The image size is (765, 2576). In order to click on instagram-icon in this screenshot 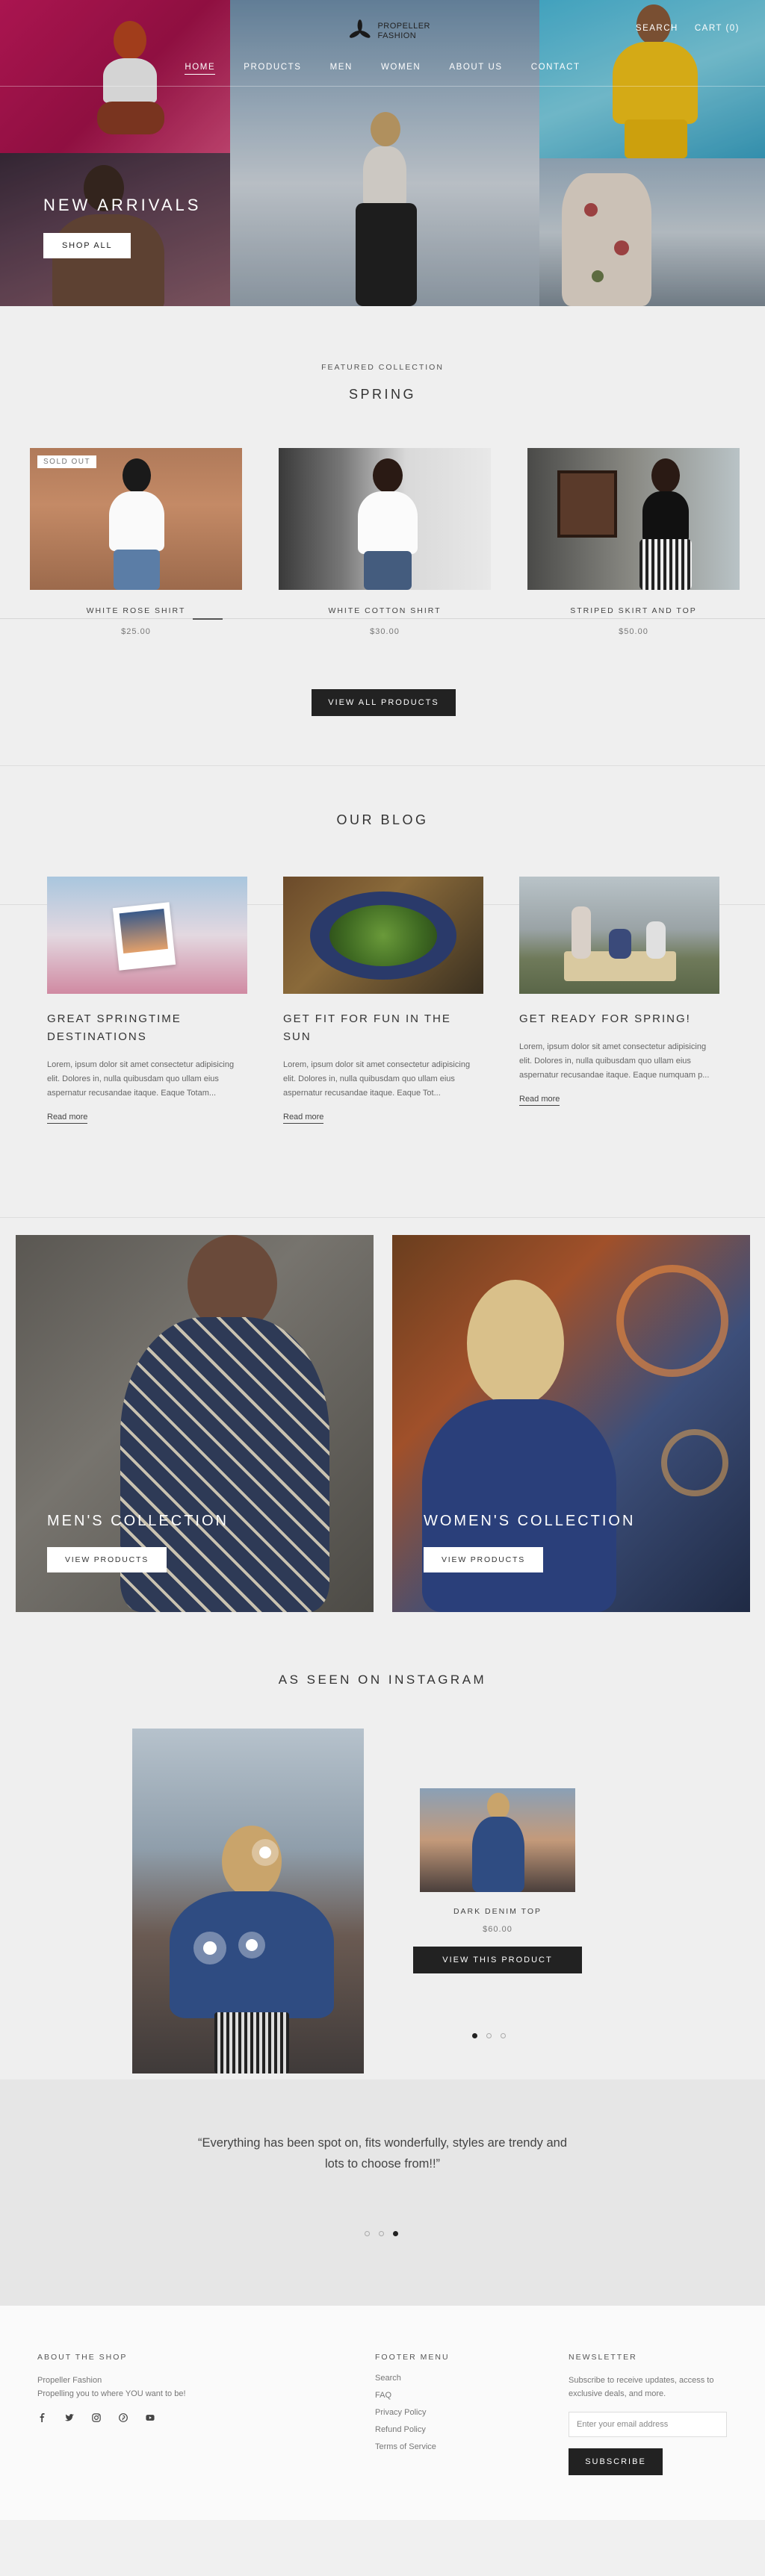, I will do `click(96, 2417)`.